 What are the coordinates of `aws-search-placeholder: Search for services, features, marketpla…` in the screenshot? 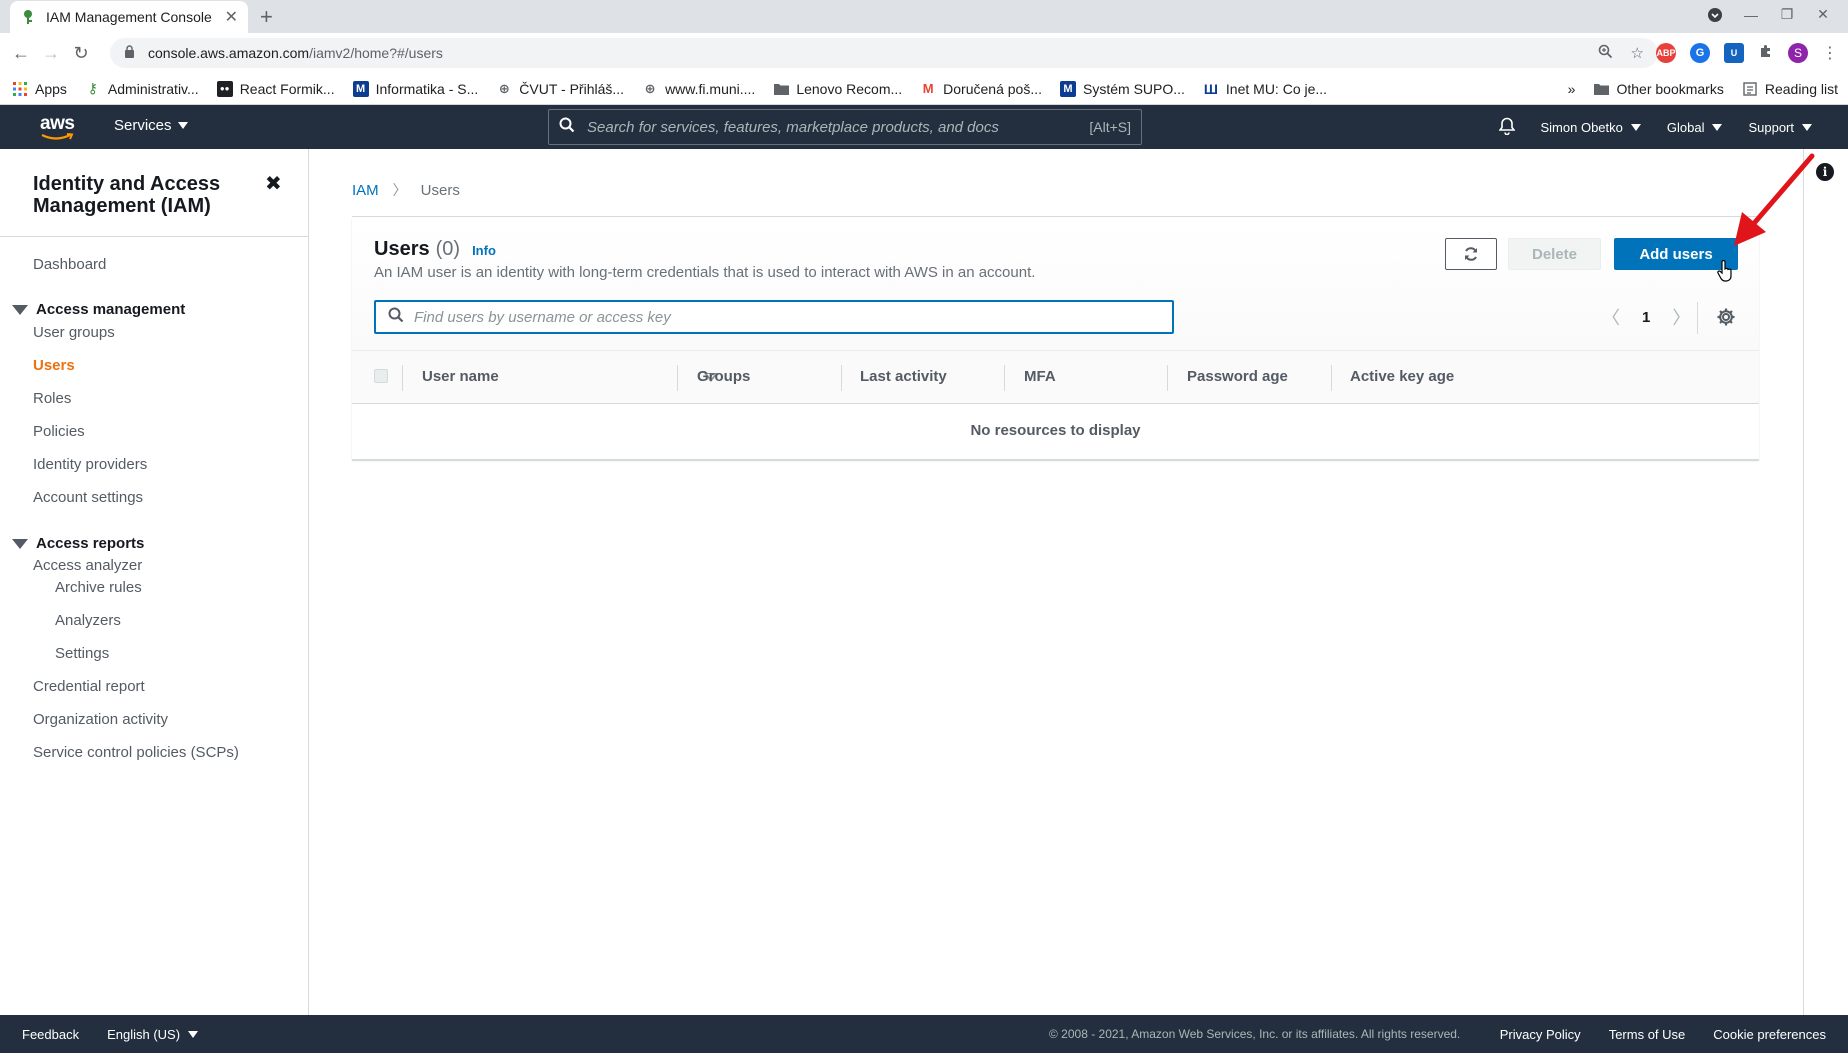 It's located at (793, 127).